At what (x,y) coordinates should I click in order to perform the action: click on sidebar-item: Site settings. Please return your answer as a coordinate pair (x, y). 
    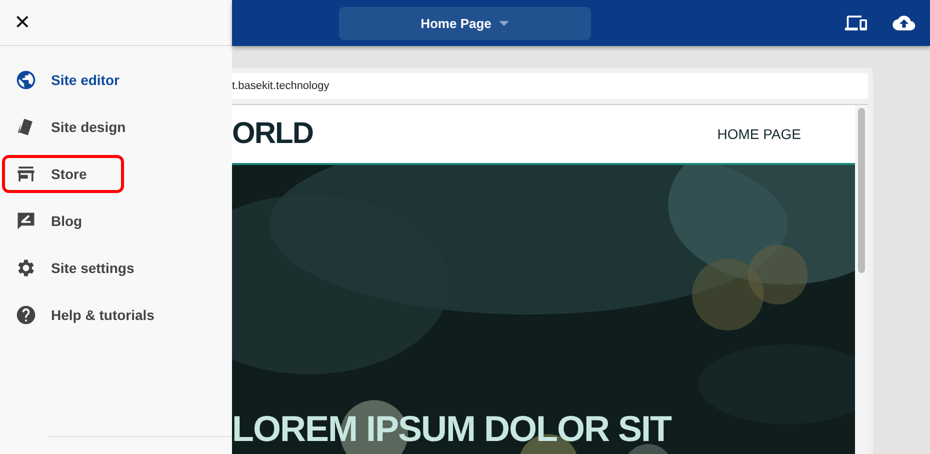
    Looking at the image, I should click on (87, 268).